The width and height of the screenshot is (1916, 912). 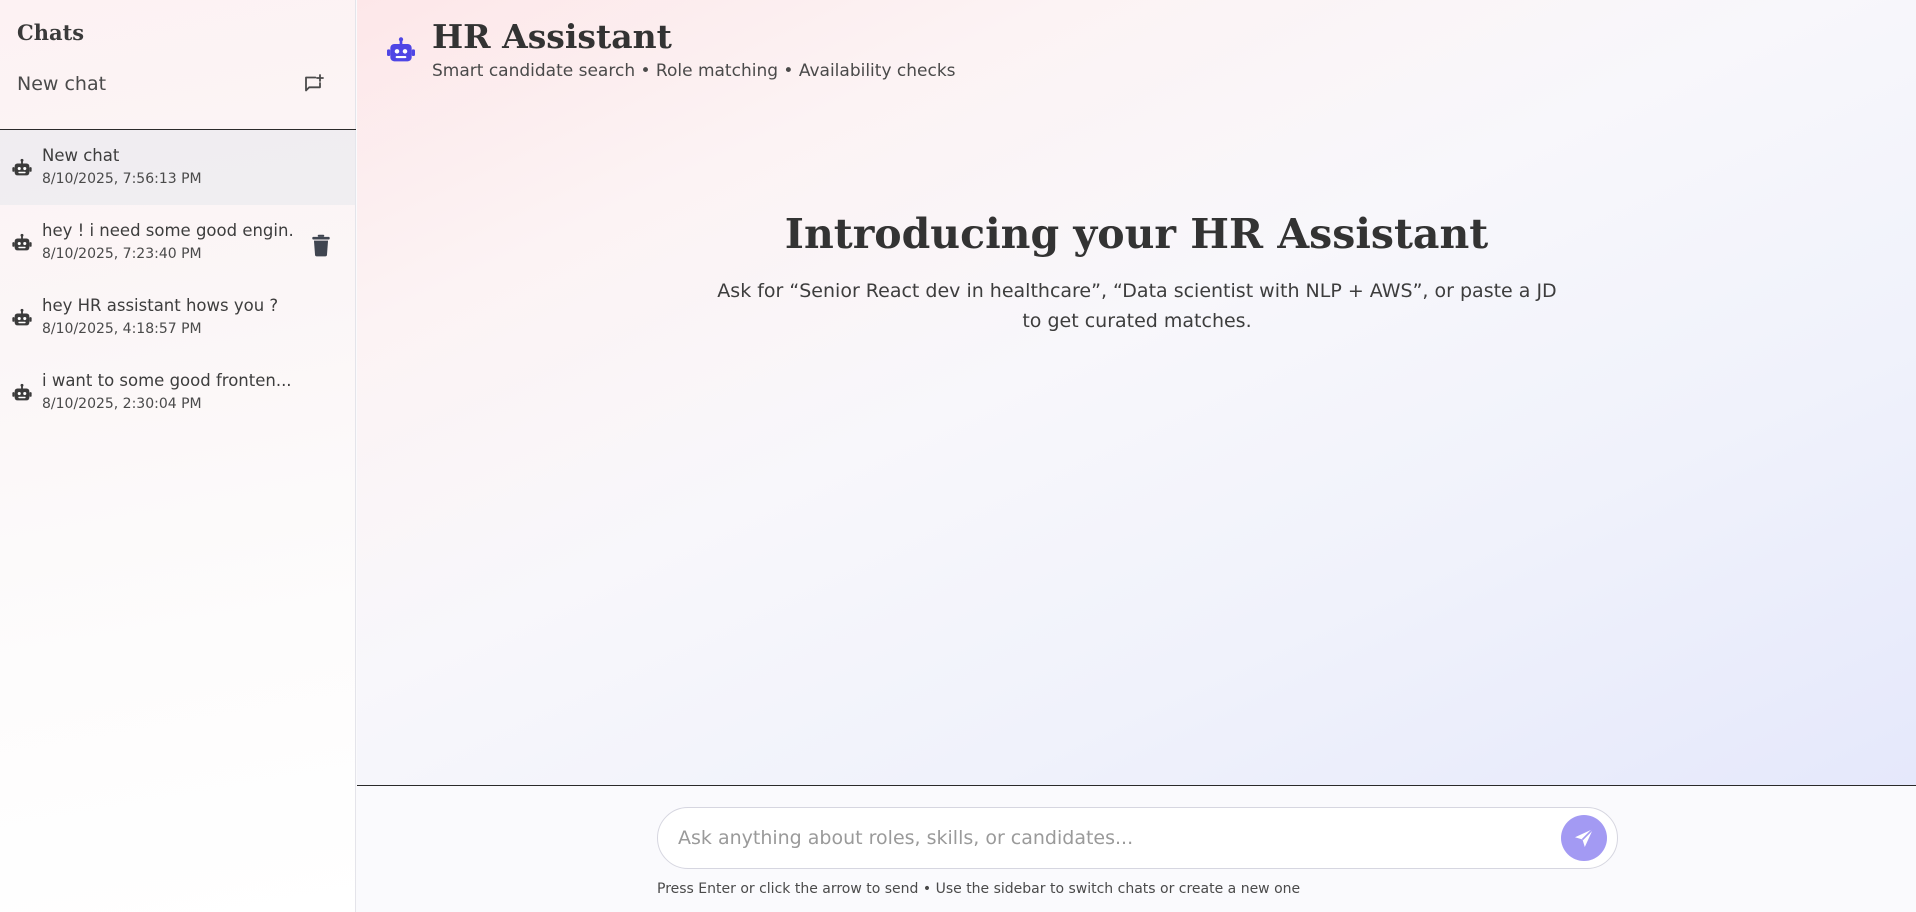 What do you see at coordinates (1136, 234) in the screenshot?
I see `intro-title: Introducing your HR Assistant` at bounding box center [1136, 234].